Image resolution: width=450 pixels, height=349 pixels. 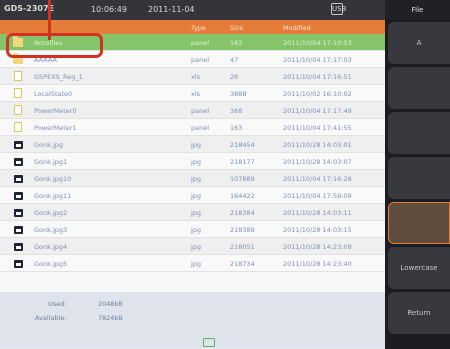 I want to click on file-modified: 2011/10/28 14:23:09, so click(x=317, y=247).